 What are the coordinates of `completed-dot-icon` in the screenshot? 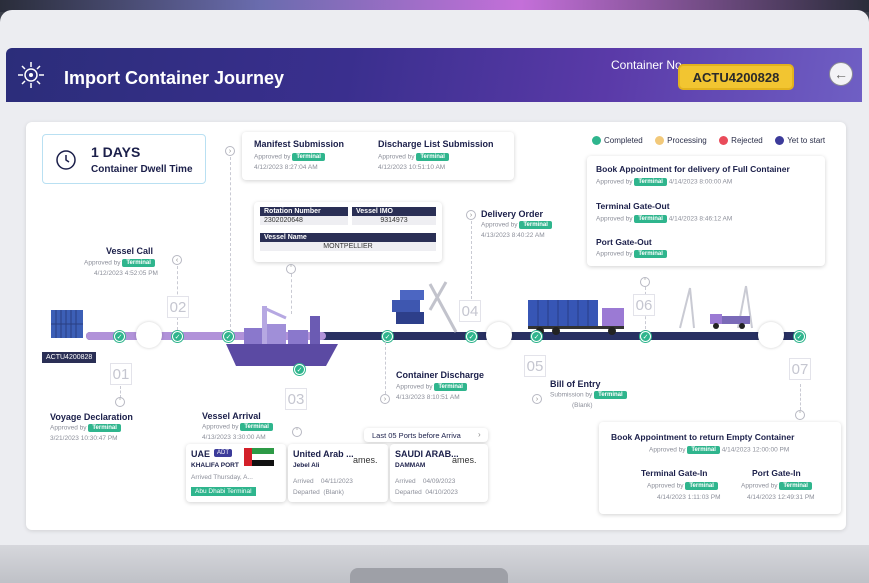 It's located at (596, 141).